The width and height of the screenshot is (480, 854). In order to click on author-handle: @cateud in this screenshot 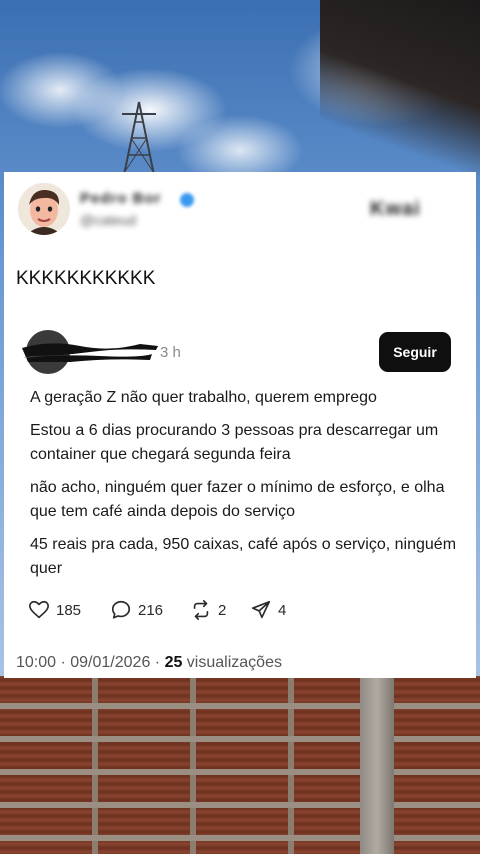, I will do `click(108, 220)`.